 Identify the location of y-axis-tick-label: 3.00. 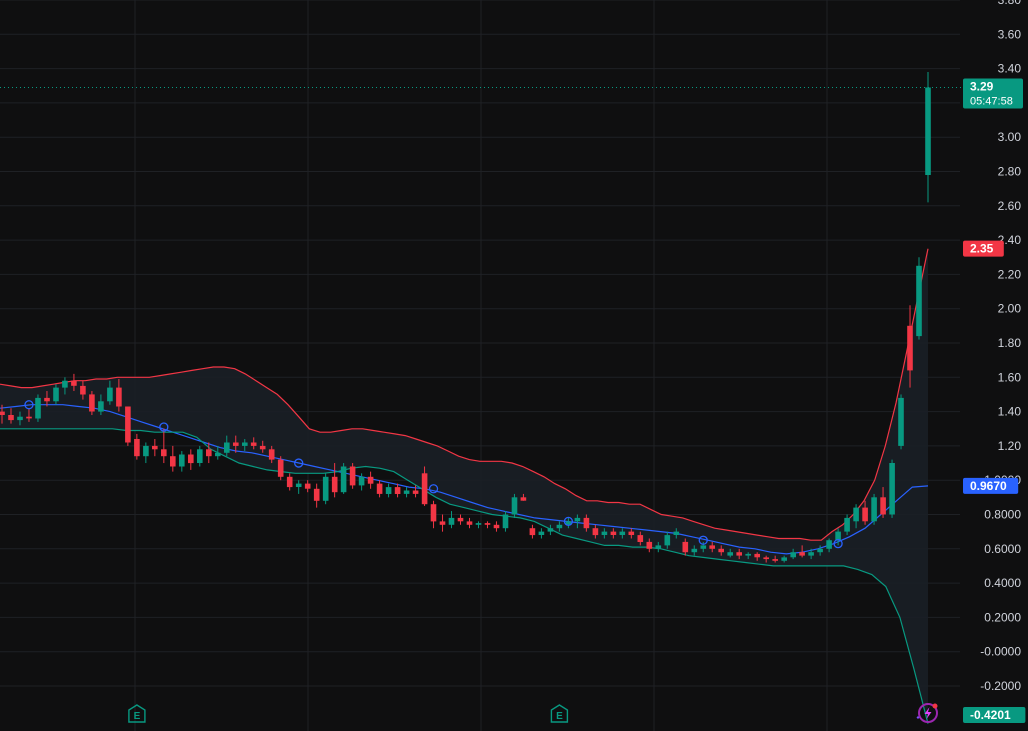
(1010, 137).